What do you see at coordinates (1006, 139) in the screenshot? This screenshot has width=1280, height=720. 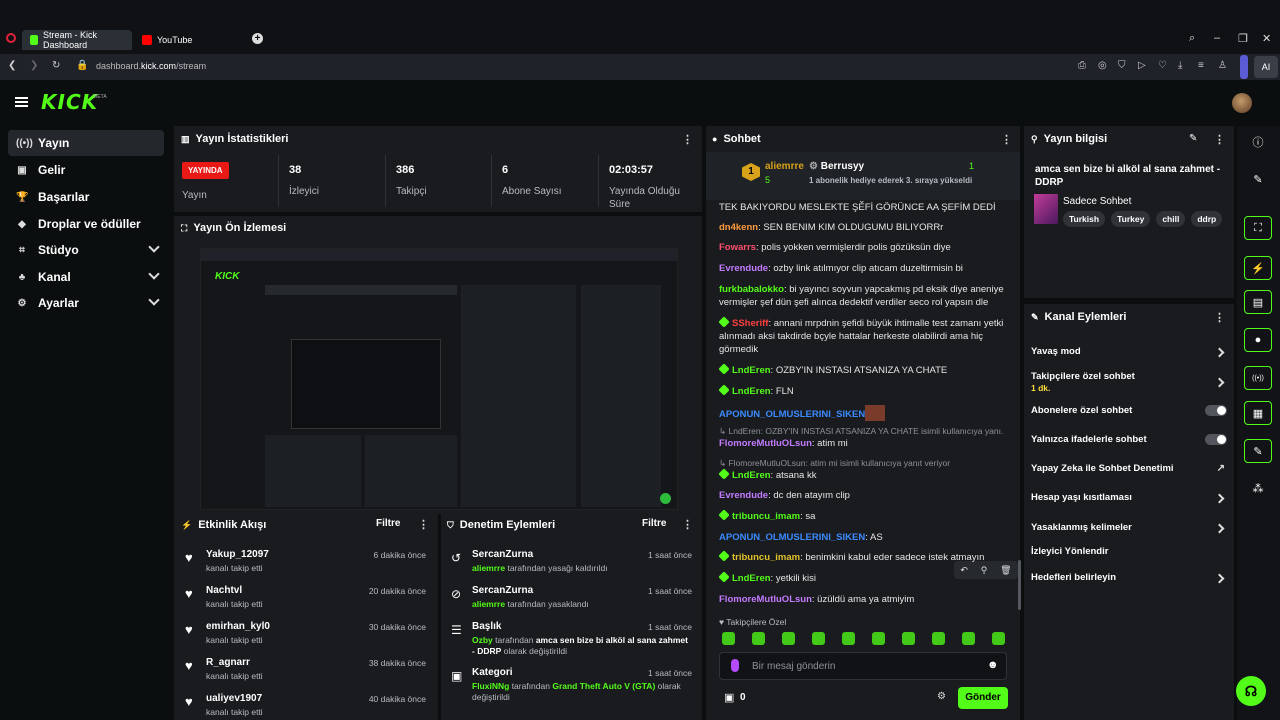 I see `chat-menu-icon: ⋮` at bounding box center [1006, 139].